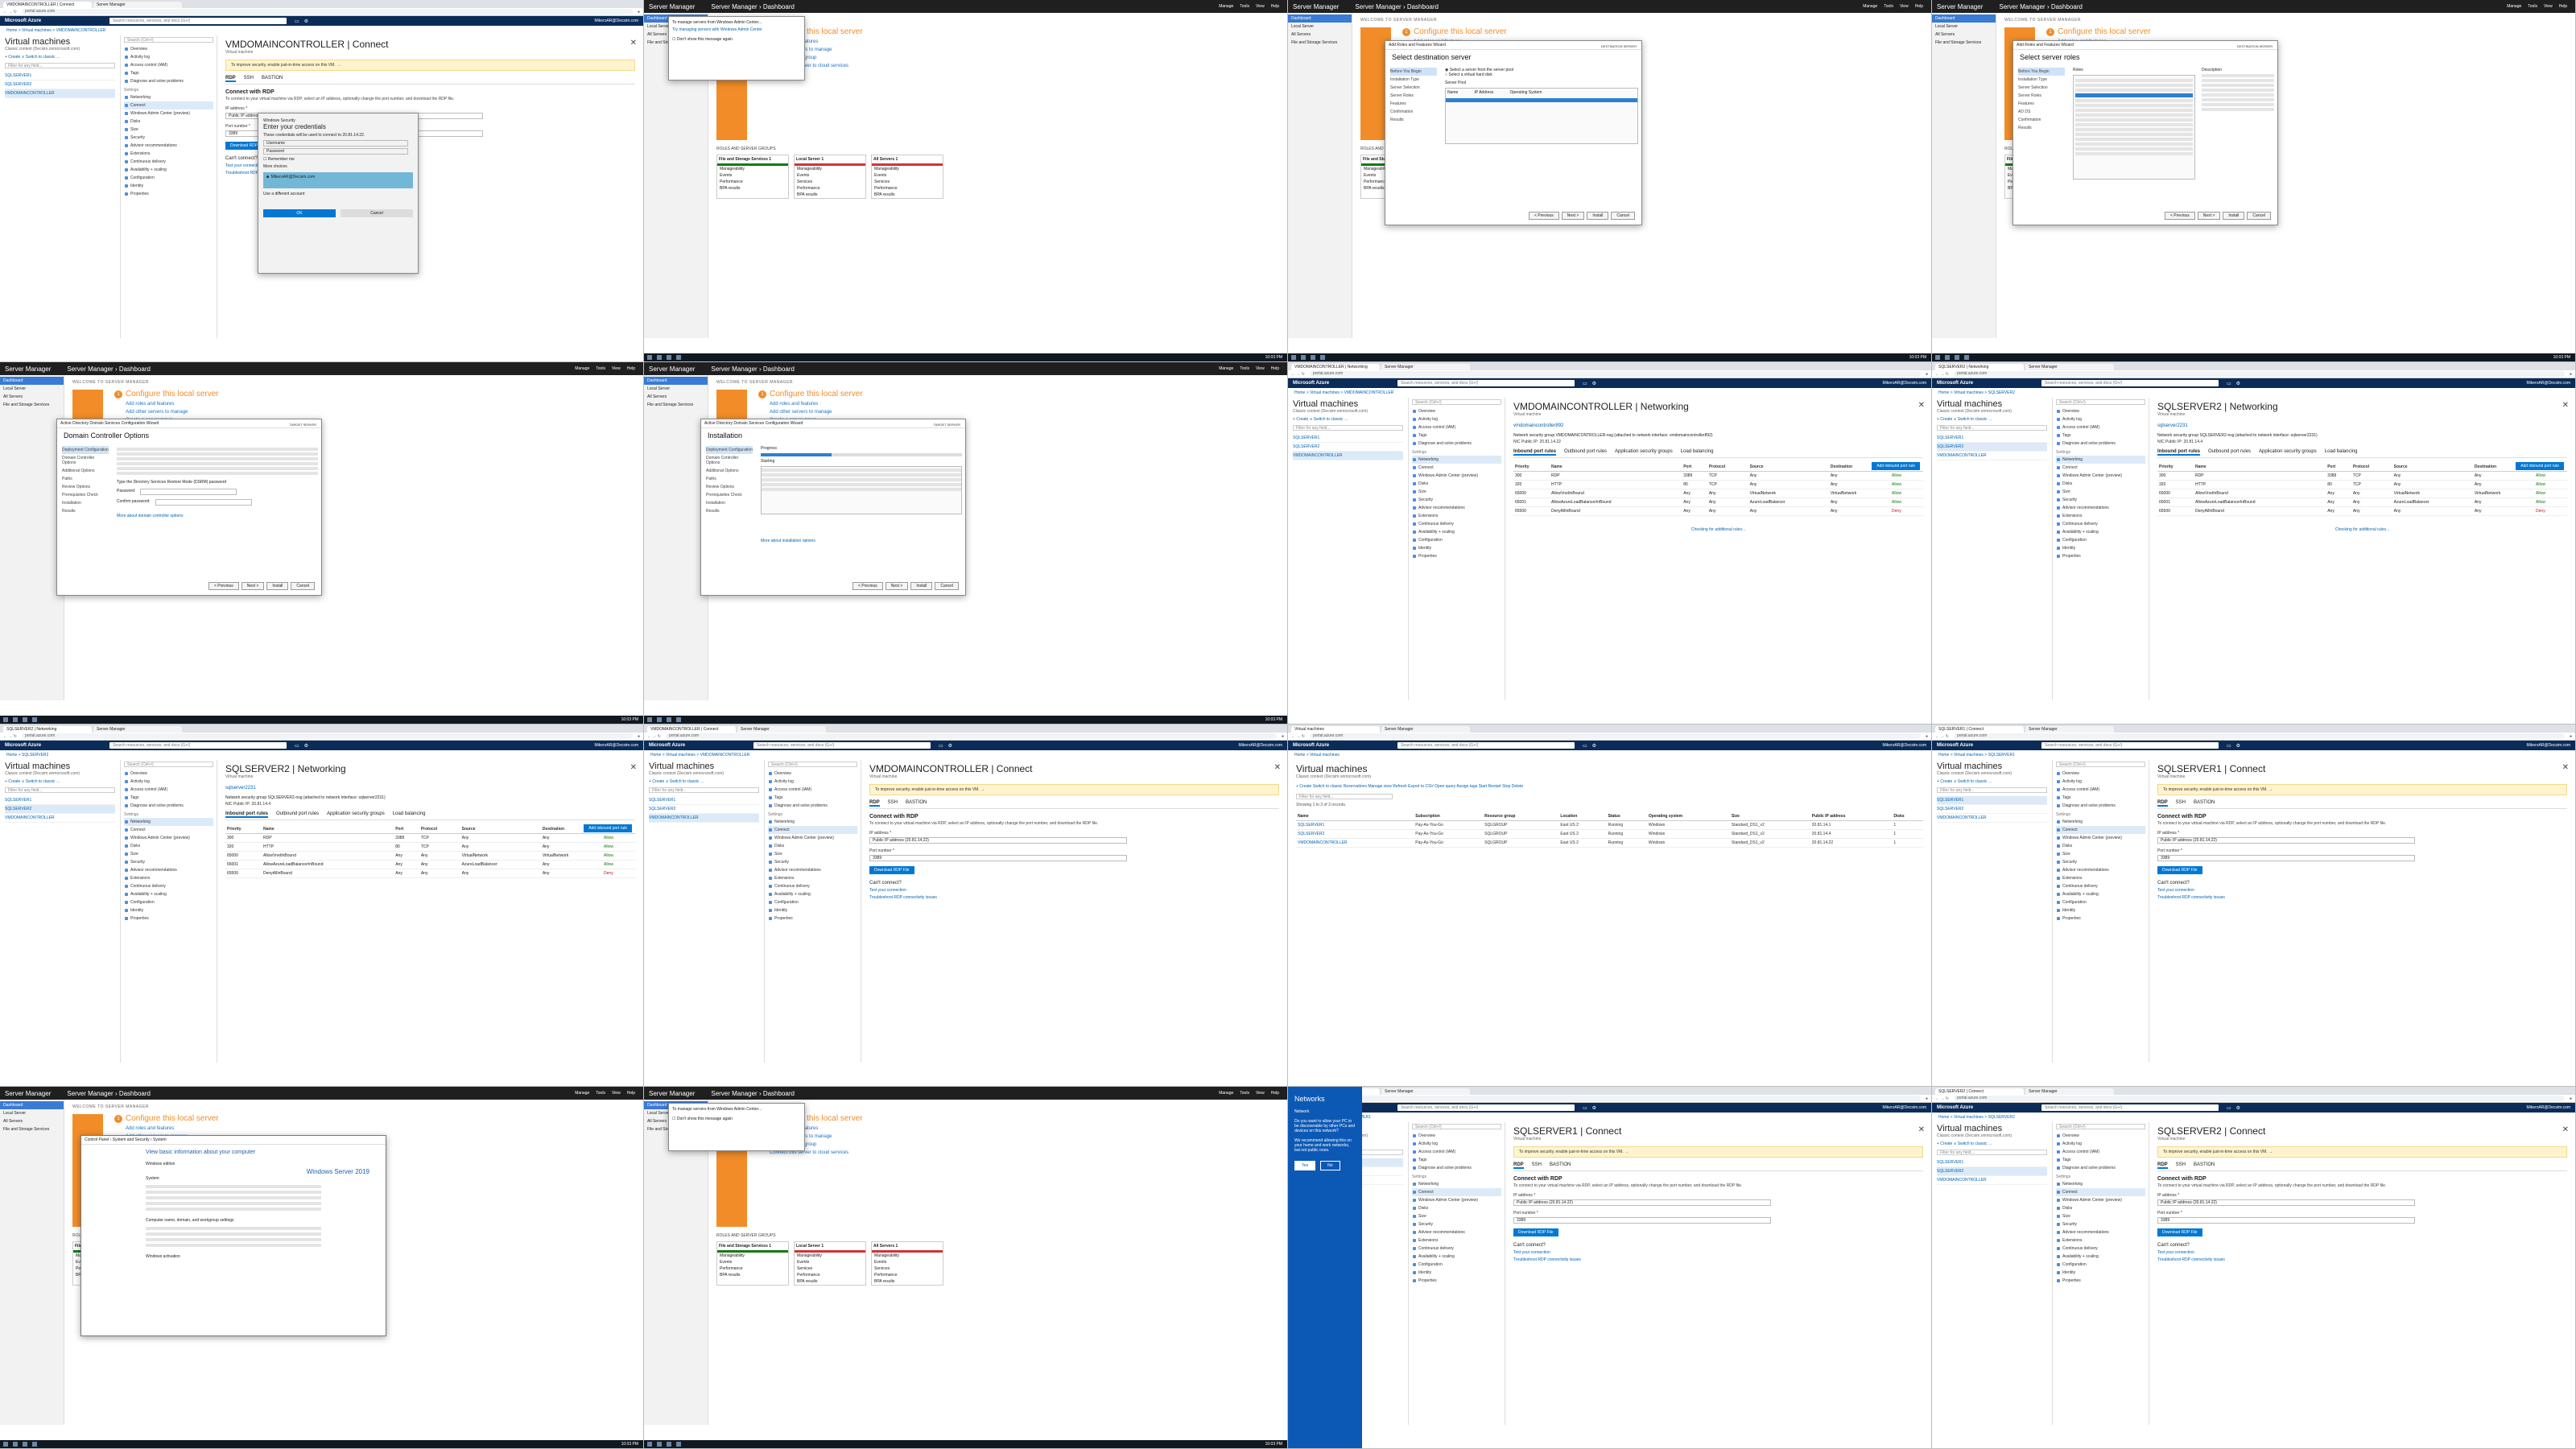  Describe the element at coordinates (2362, 890) in the screenshot. I see `test-connection-link: Test your connection` at that location.